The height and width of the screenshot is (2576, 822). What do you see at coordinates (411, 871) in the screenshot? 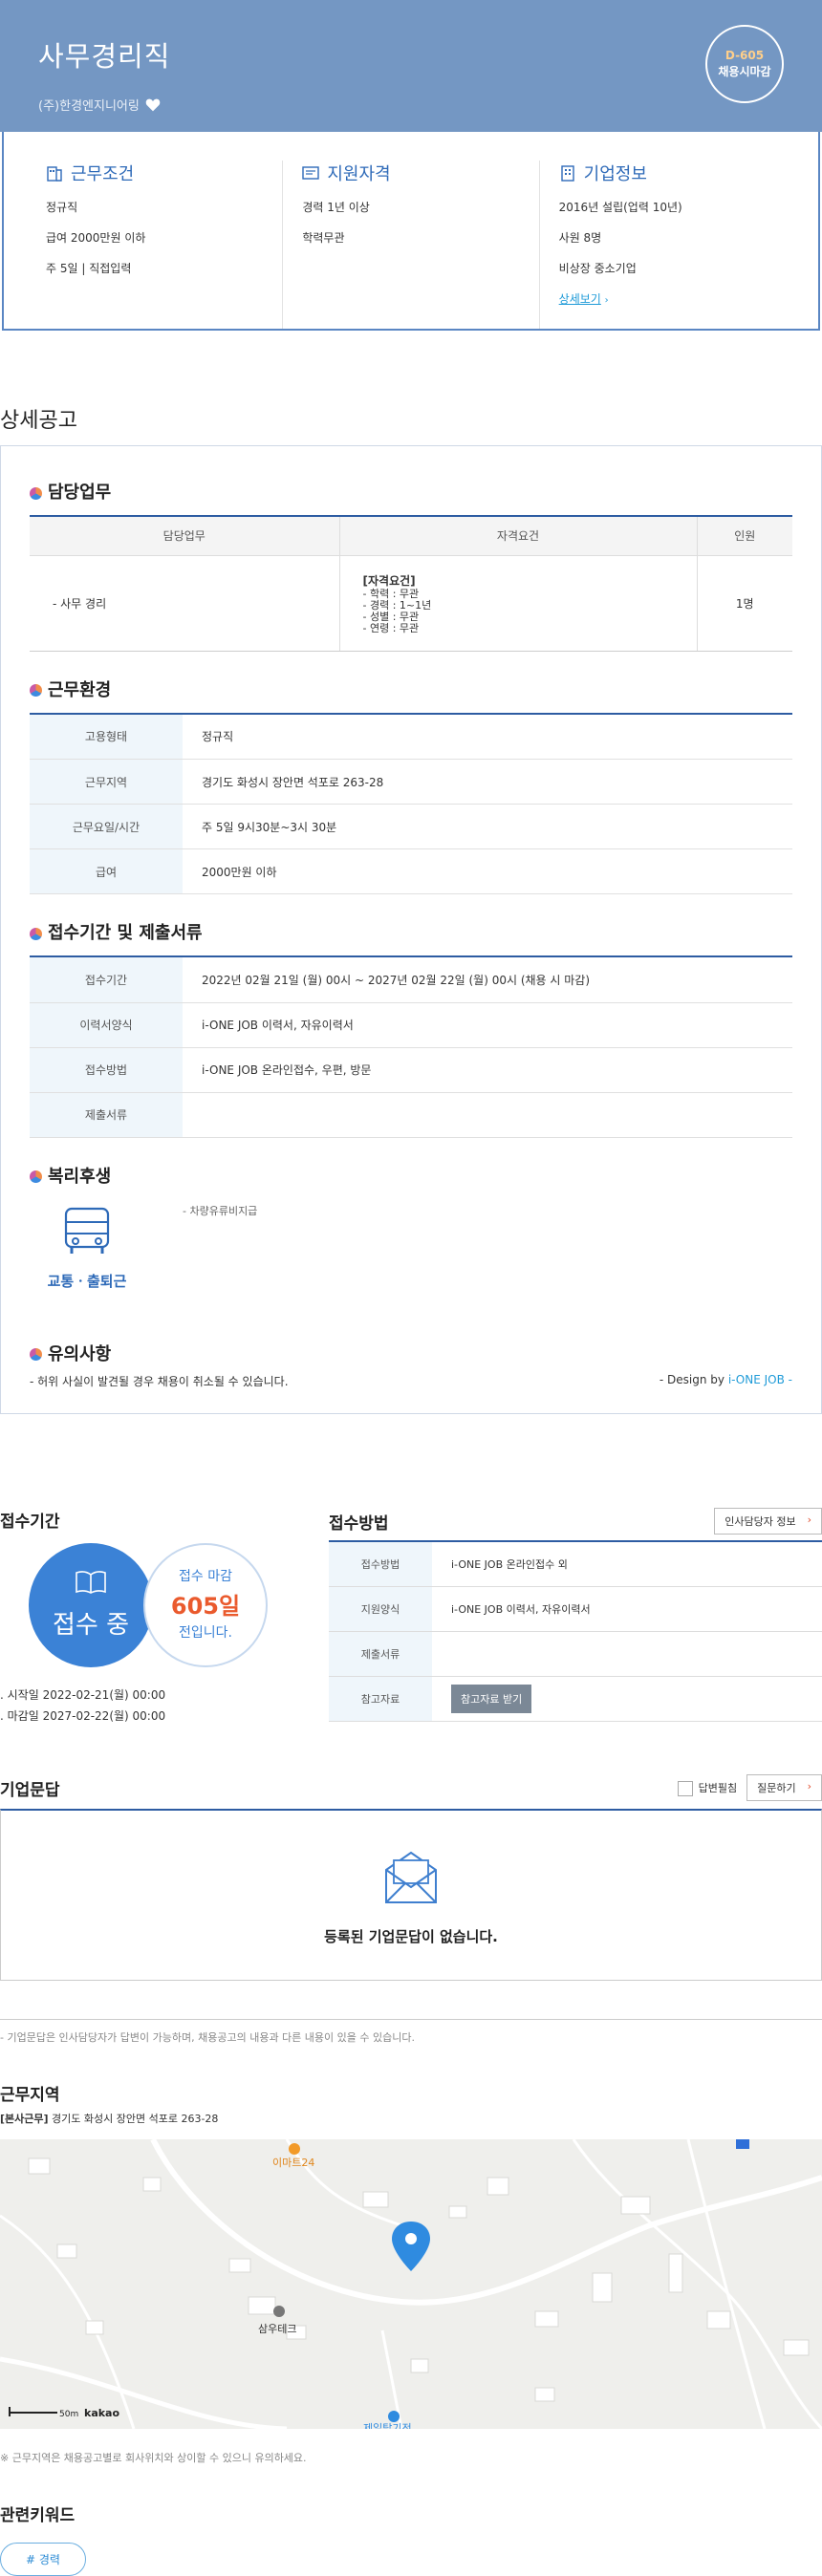
I see `table-row: 급여 2000만원 이하` at bounding box center [411, 871].